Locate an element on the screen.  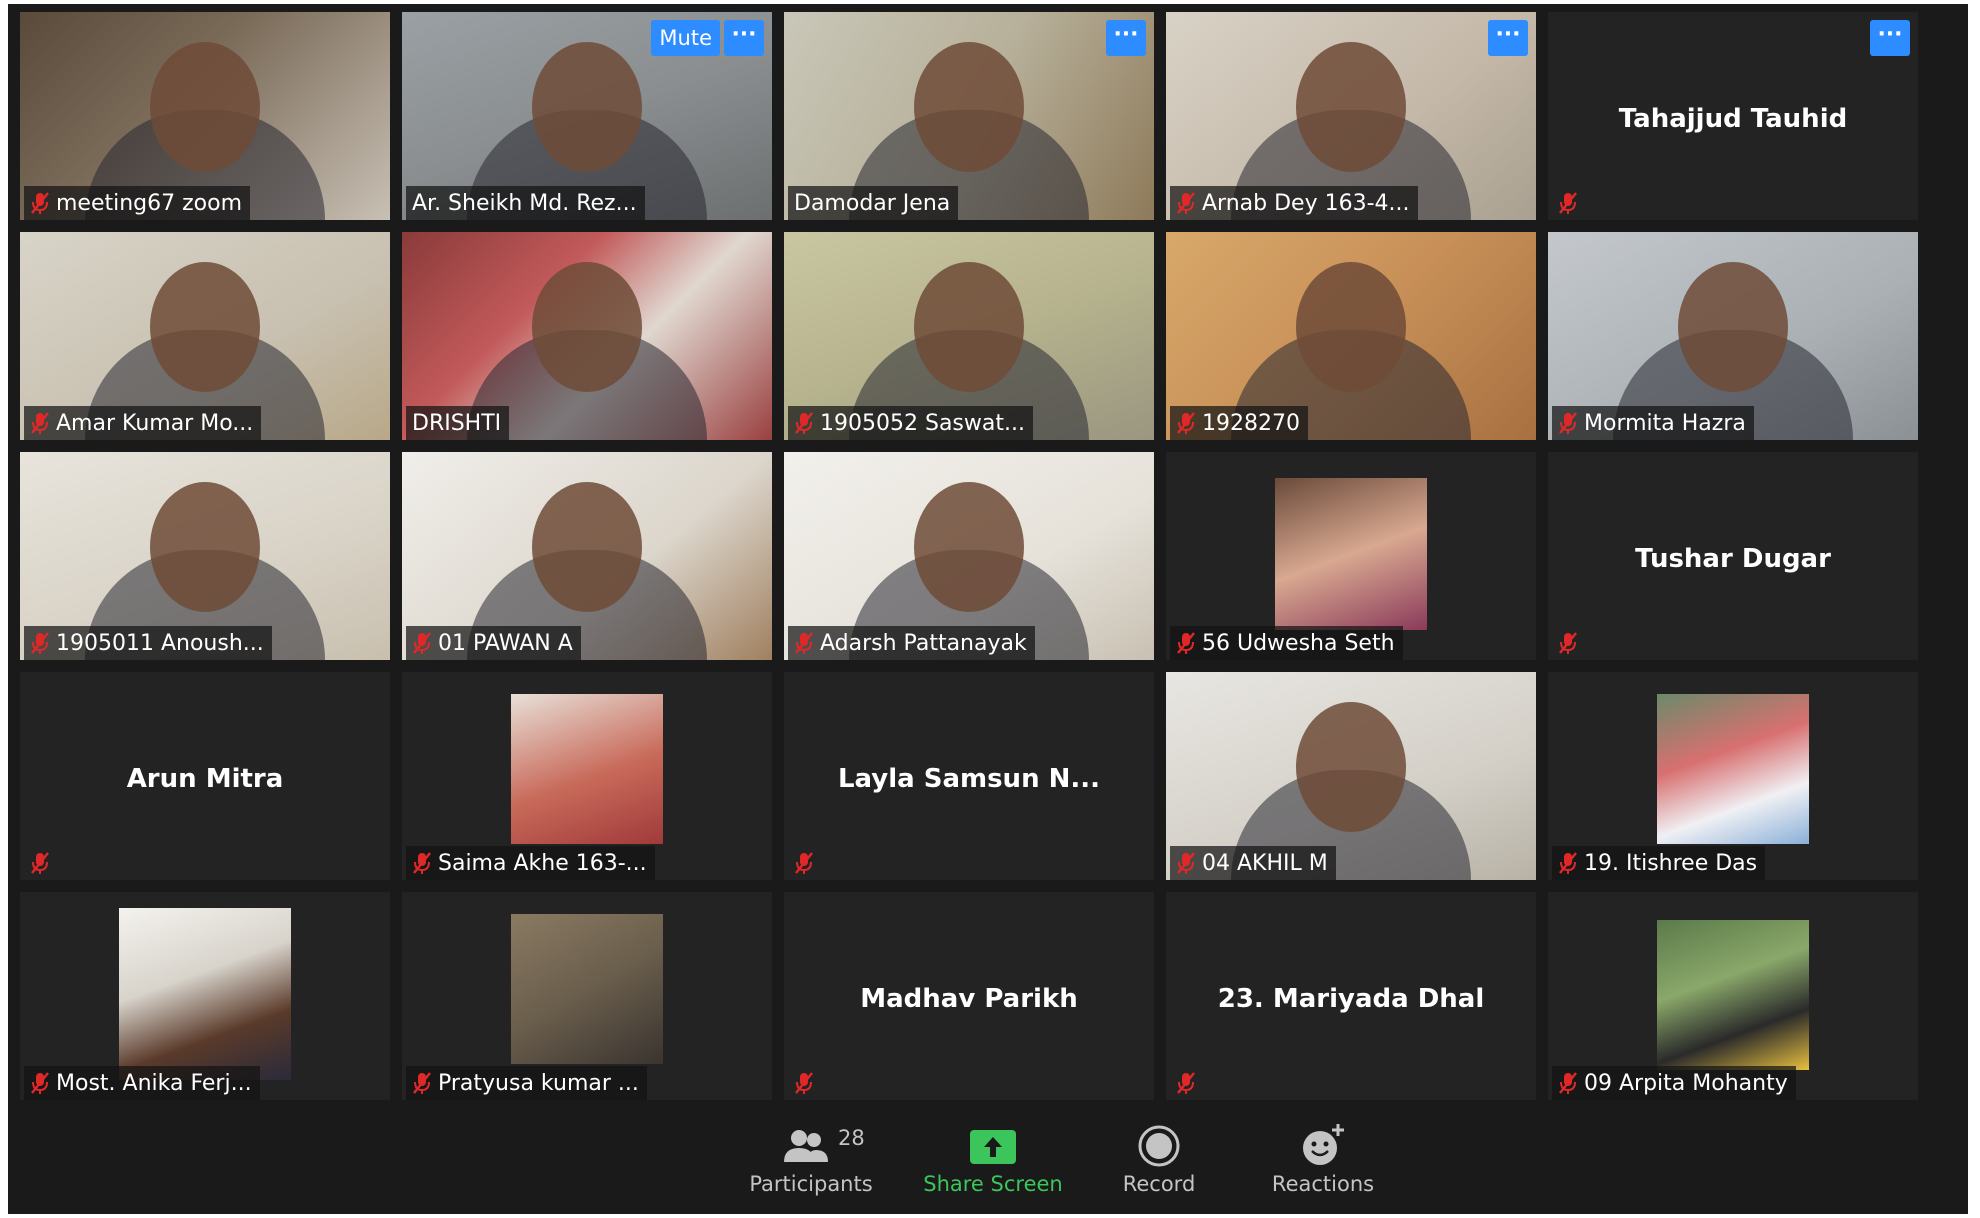
participant-tile: 56 Udwesha Seth is located at coordinates (1351, 556).